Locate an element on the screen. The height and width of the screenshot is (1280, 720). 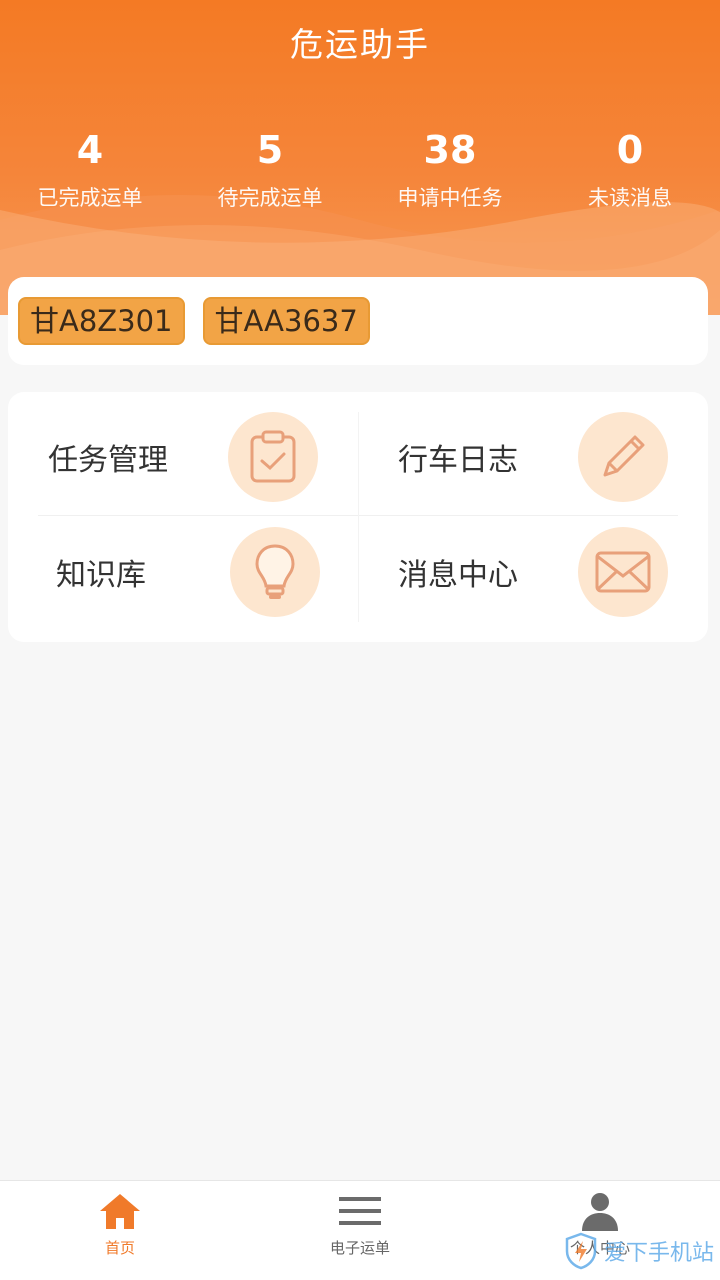
stat-completed-orders: 4 已完成运单 is located at coordinates (90, 170).